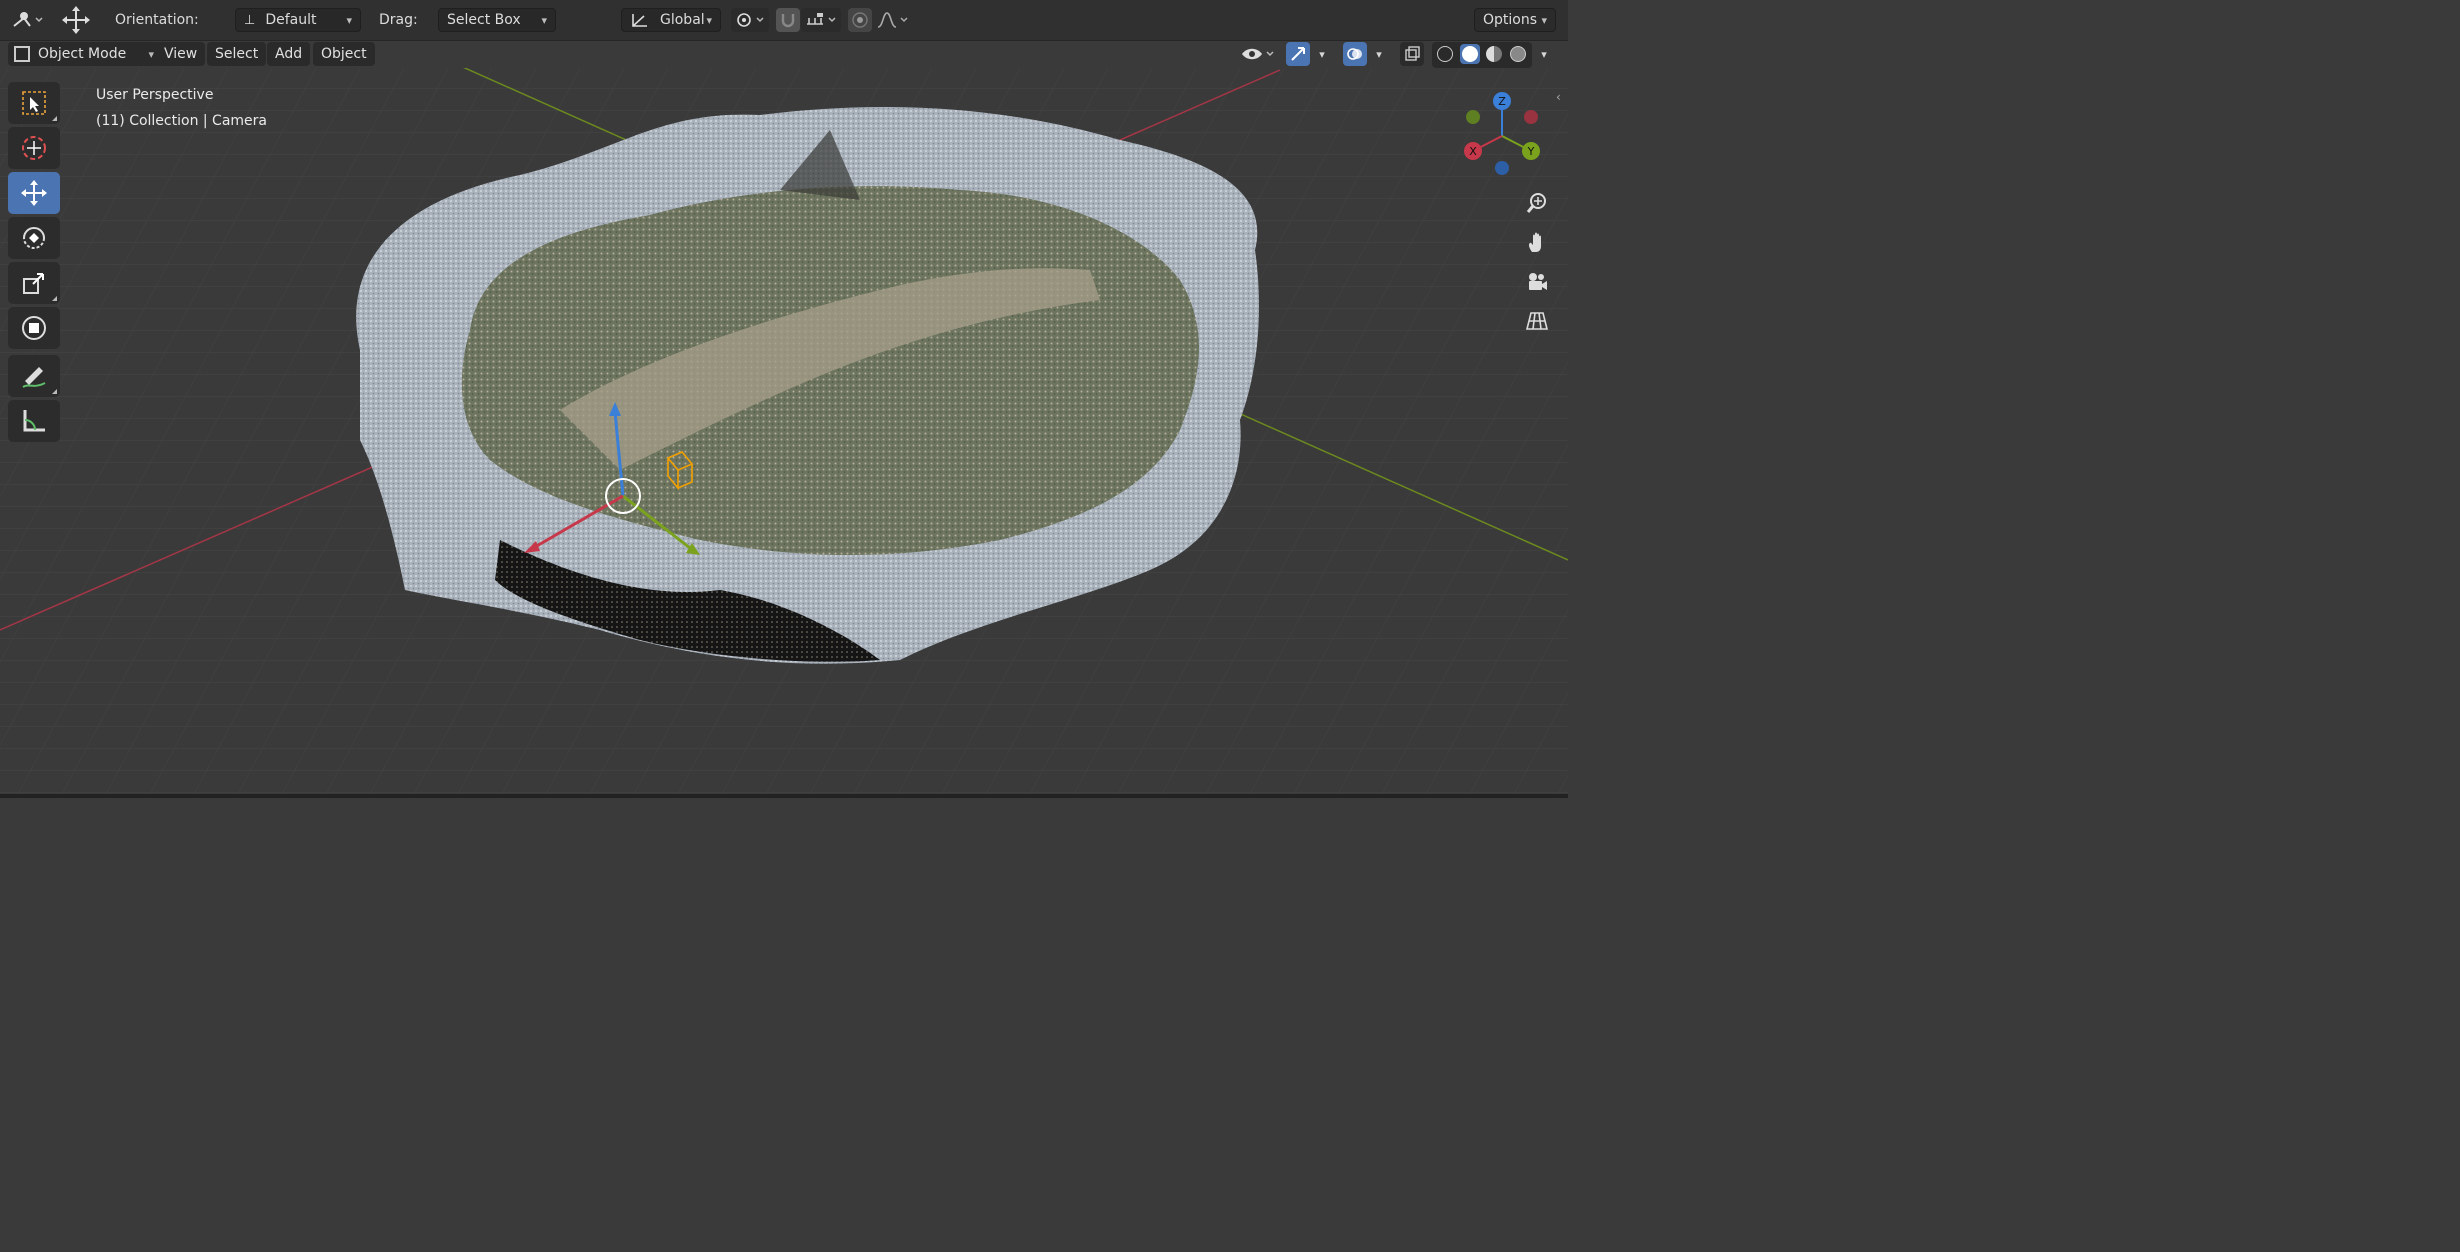  I want to click on xray-toggle, so click(1412, 54).